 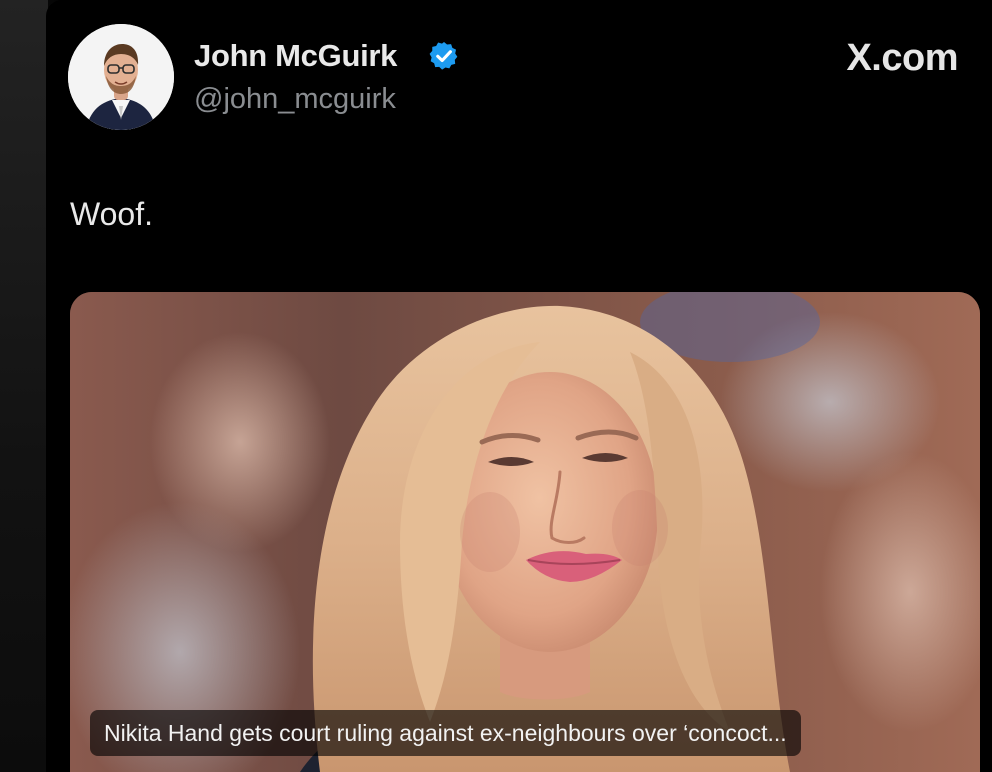 I want to click on avatar, so click(x=121, y=77).